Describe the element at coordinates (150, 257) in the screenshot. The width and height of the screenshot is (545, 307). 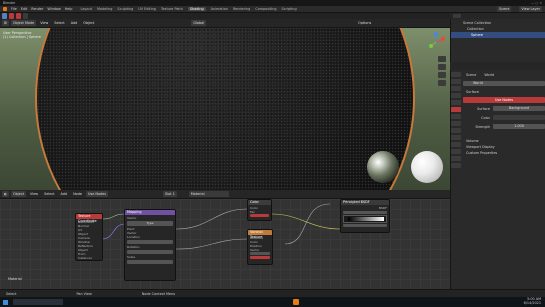
I see `node-socket: Scale` at that location.